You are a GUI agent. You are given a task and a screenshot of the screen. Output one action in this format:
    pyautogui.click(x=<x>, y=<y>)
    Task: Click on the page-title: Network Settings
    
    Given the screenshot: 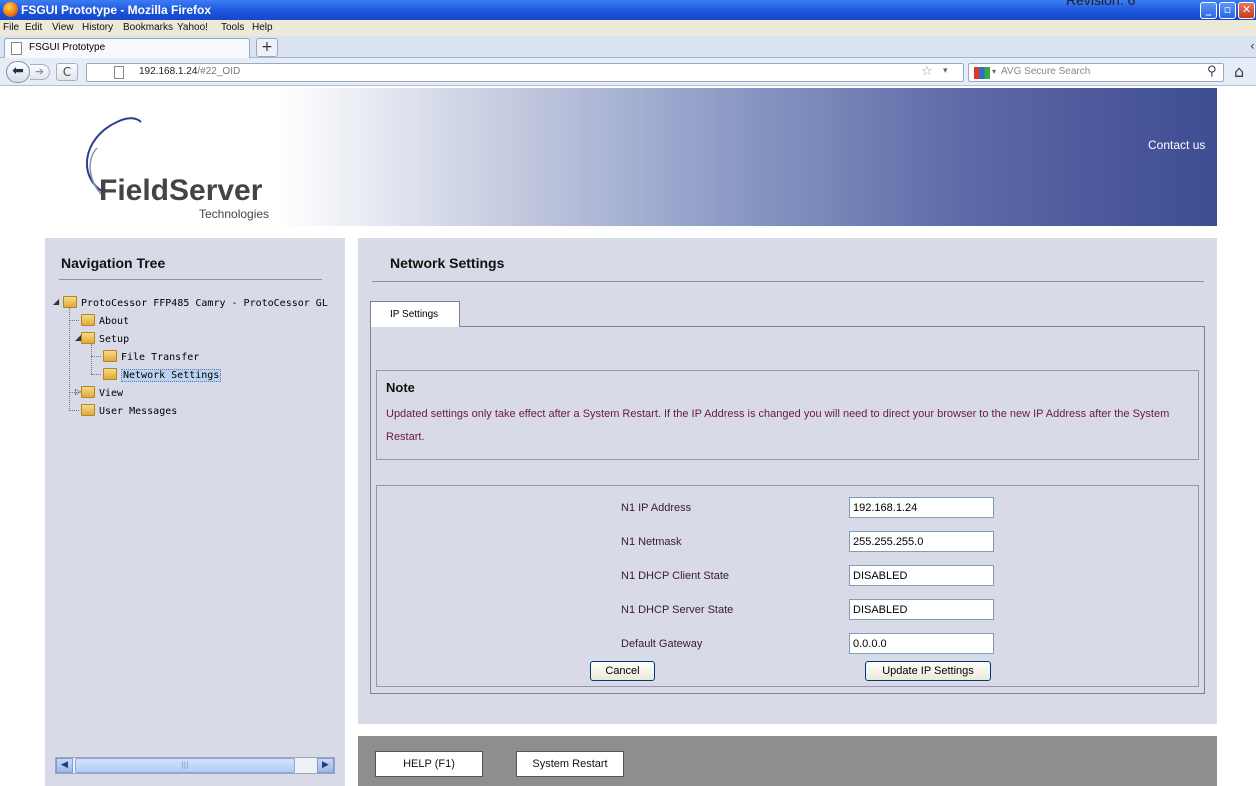 What is the action you would take?
    pyautogui.click(x=447, y=263)
    